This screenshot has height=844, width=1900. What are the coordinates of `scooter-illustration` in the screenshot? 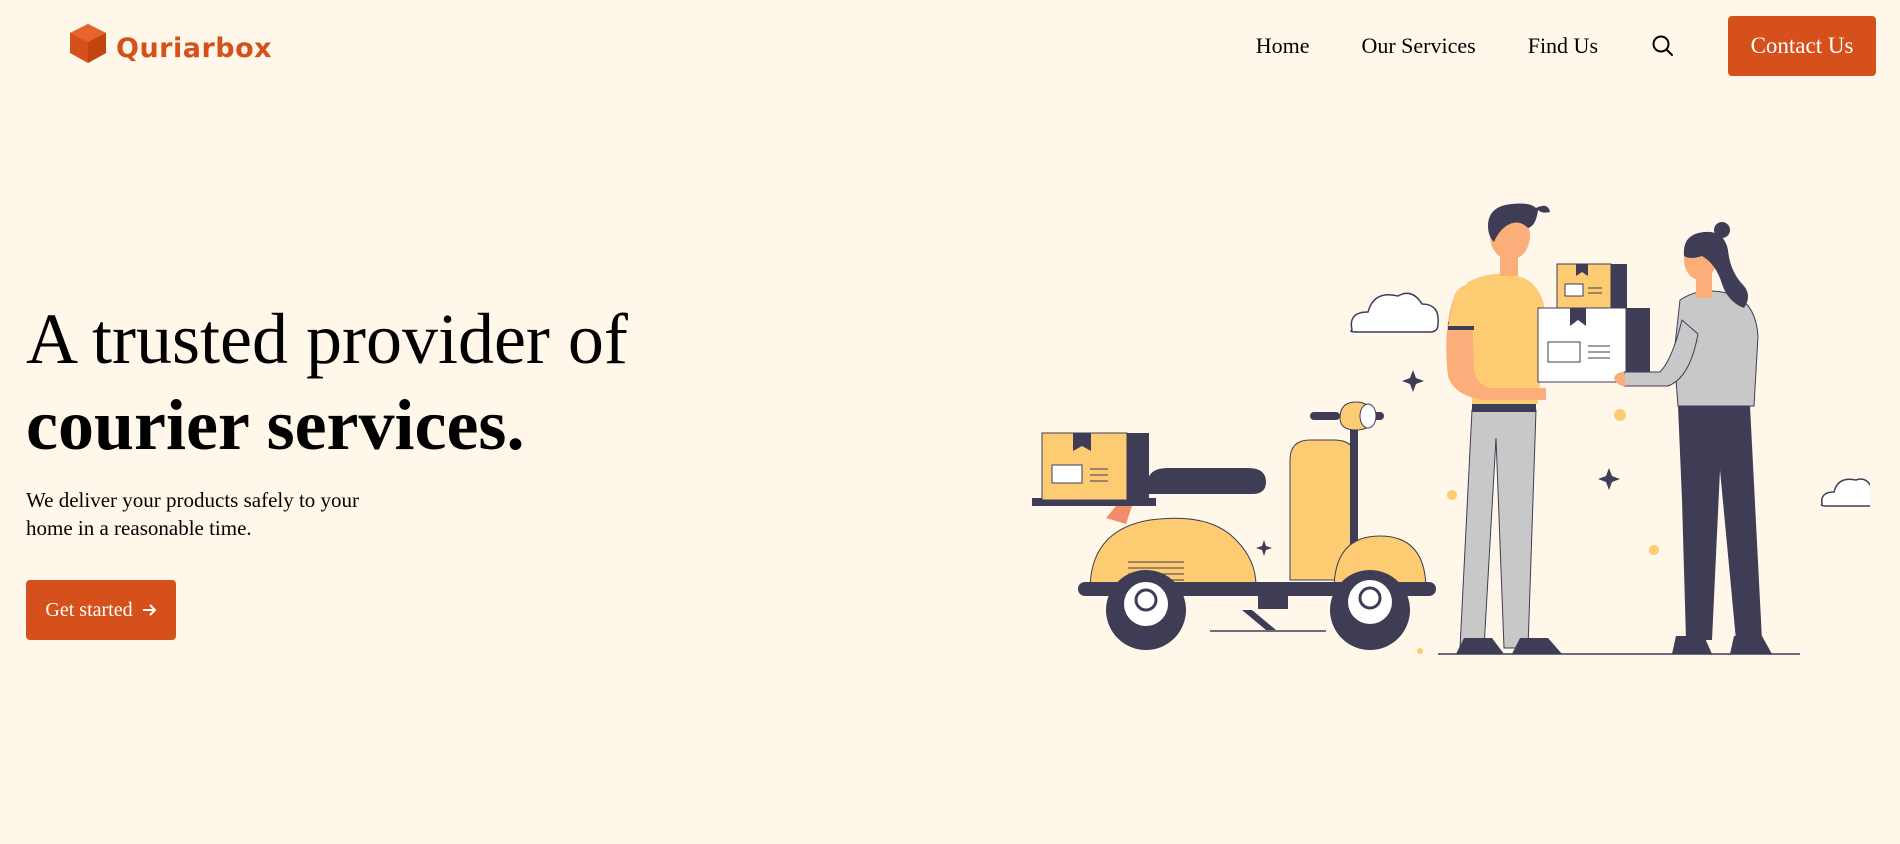 It's located at (1234, 525).